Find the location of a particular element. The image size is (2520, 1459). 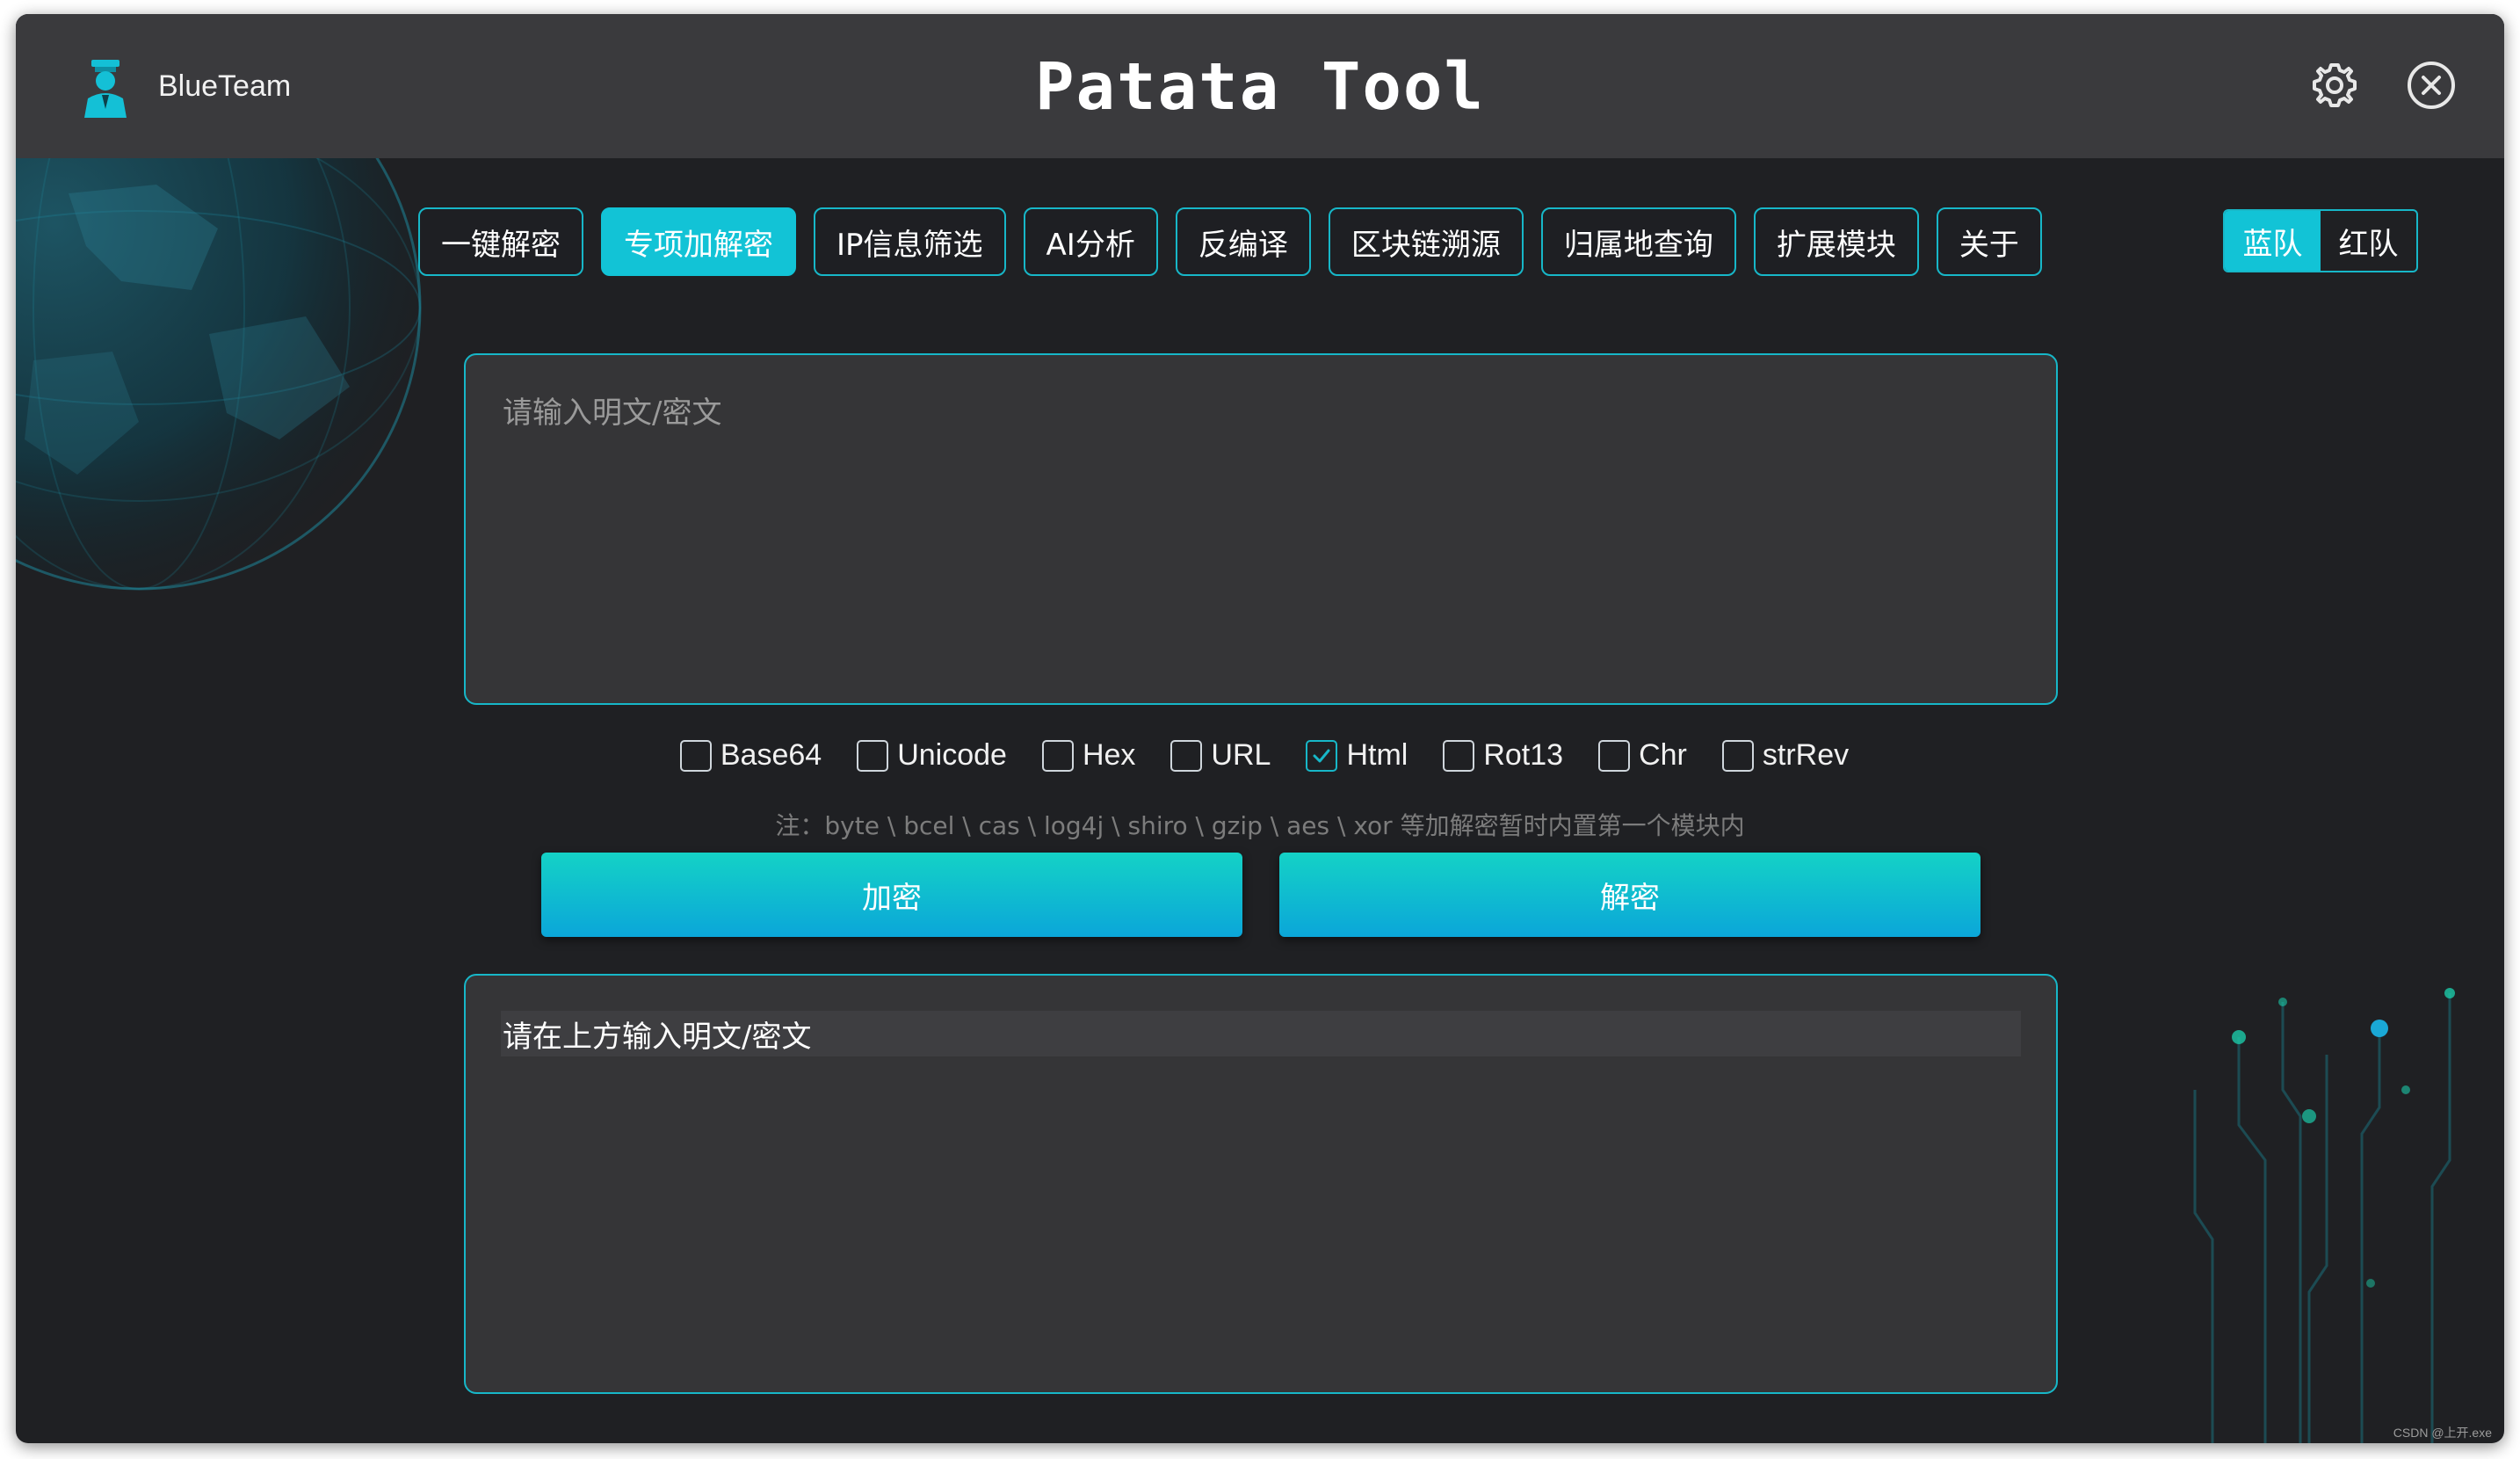

gear-icon is located at coordinates (2334, 85).